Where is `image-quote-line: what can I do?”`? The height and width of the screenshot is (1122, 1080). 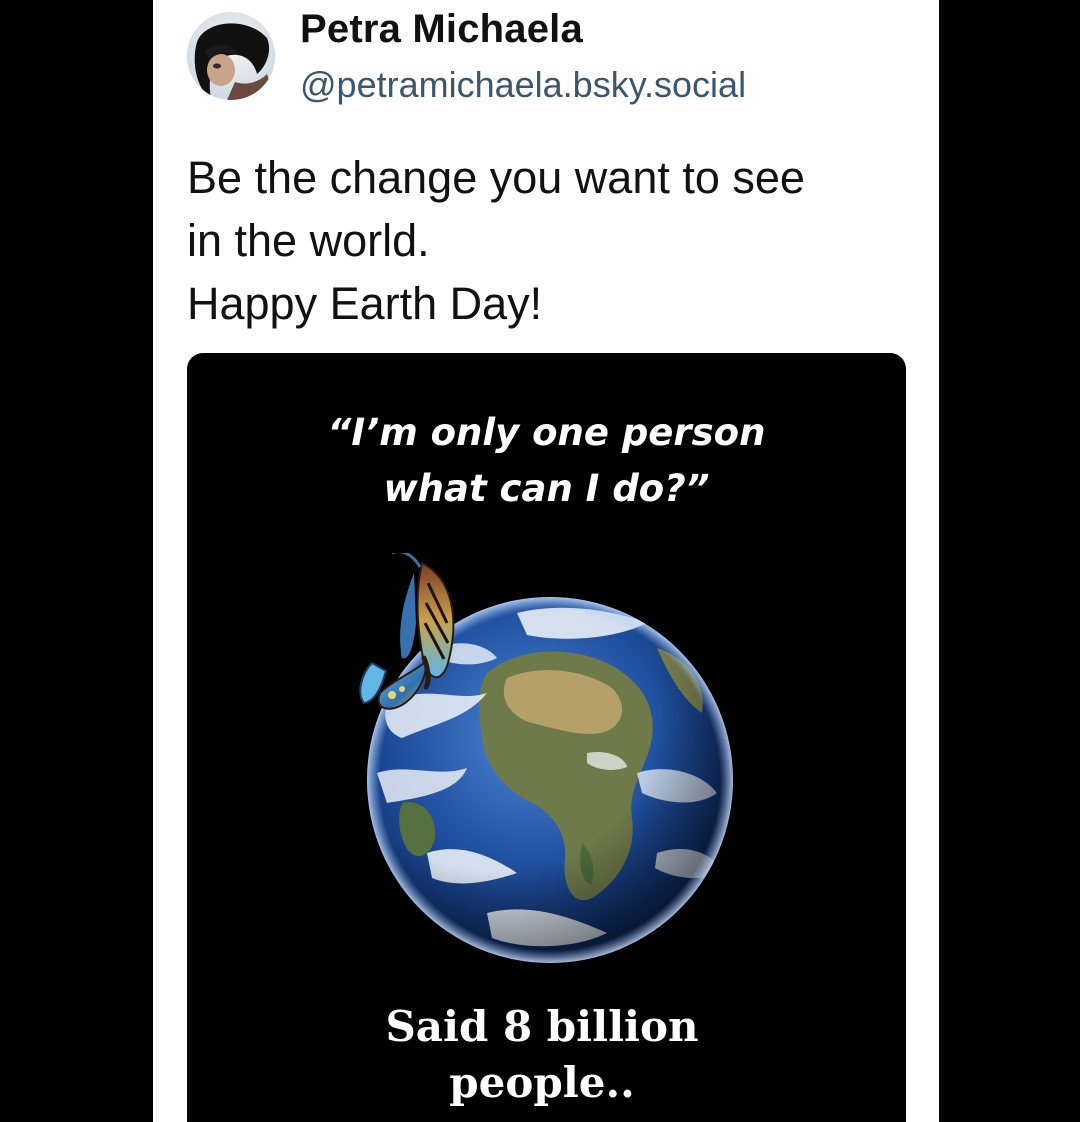
image-quote-line: what can I do?” is located at coordinates (546, 488).